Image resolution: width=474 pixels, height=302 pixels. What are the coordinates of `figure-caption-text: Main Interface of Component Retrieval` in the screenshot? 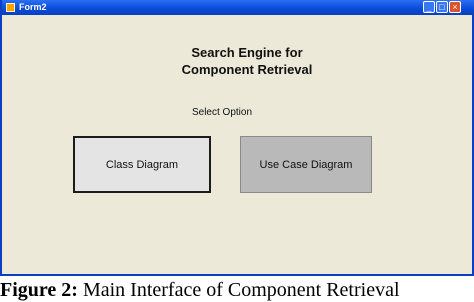 It's located at (238, 290).